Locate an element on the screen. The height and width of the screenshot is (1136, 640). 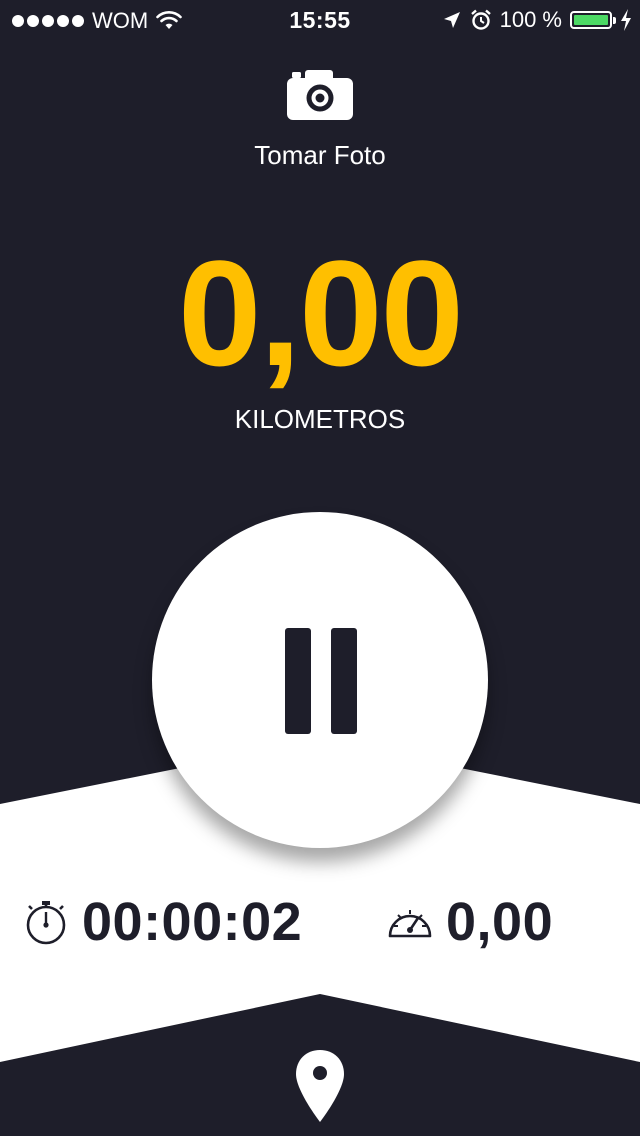
map-pin-icon is located at coordinates (320, 1086).